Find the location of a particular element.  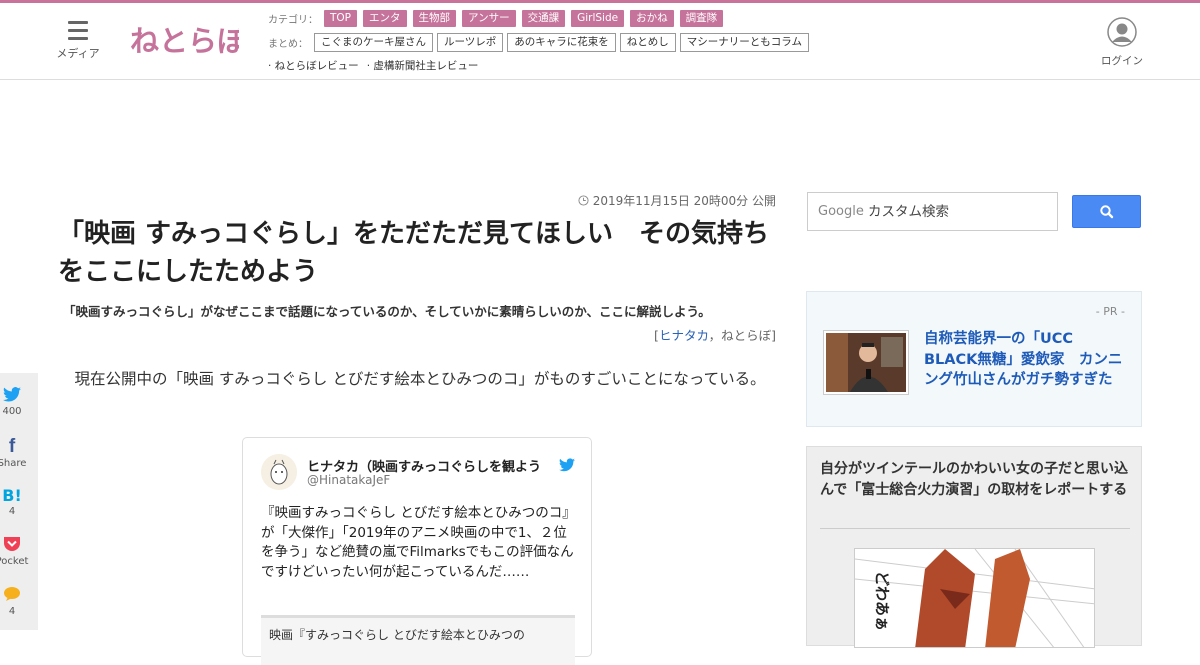

avatar-illustration is located at coordinates (279, 472).